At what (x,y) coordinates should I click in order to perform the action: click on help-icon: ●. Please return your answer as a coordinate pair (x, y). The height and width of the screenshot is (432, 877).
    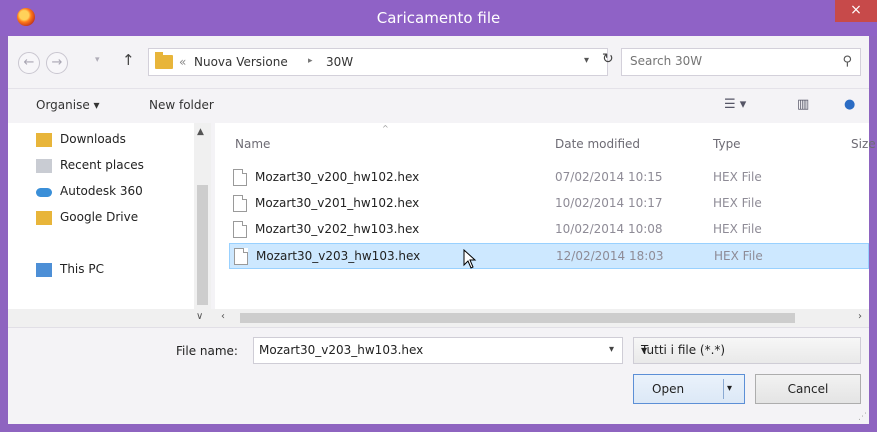
    Looking at the image, I should click on (849, 104).